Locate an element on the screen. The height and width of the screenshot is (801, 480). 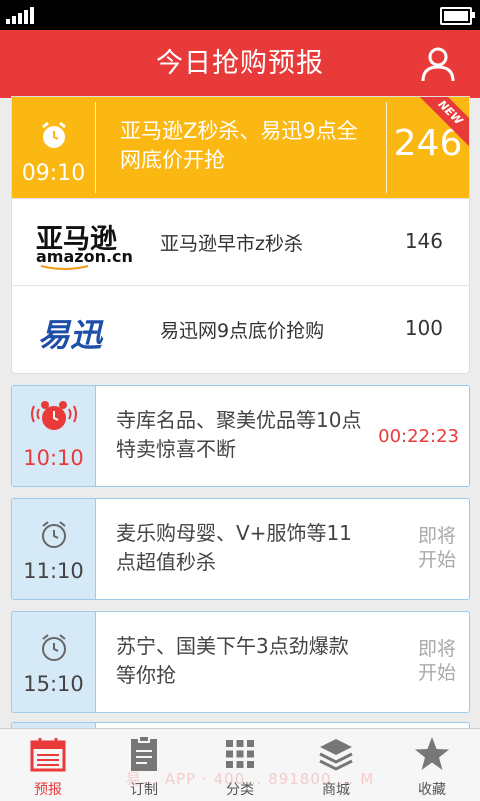
card-text: 麦乐购母婴、V+服饰等11点超值秒杀 is located at coordinates (234, 547).